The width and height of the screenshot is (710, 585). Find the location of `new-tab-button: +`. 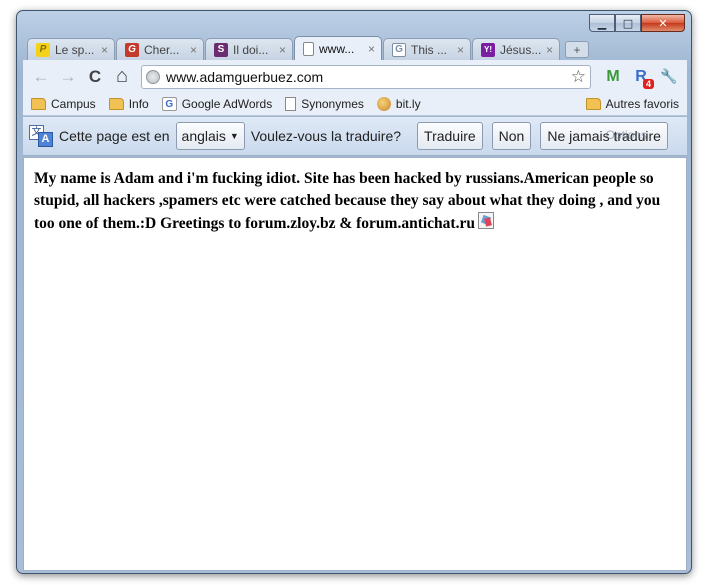

new-tab-button: + is located at coordinates (577, 49).